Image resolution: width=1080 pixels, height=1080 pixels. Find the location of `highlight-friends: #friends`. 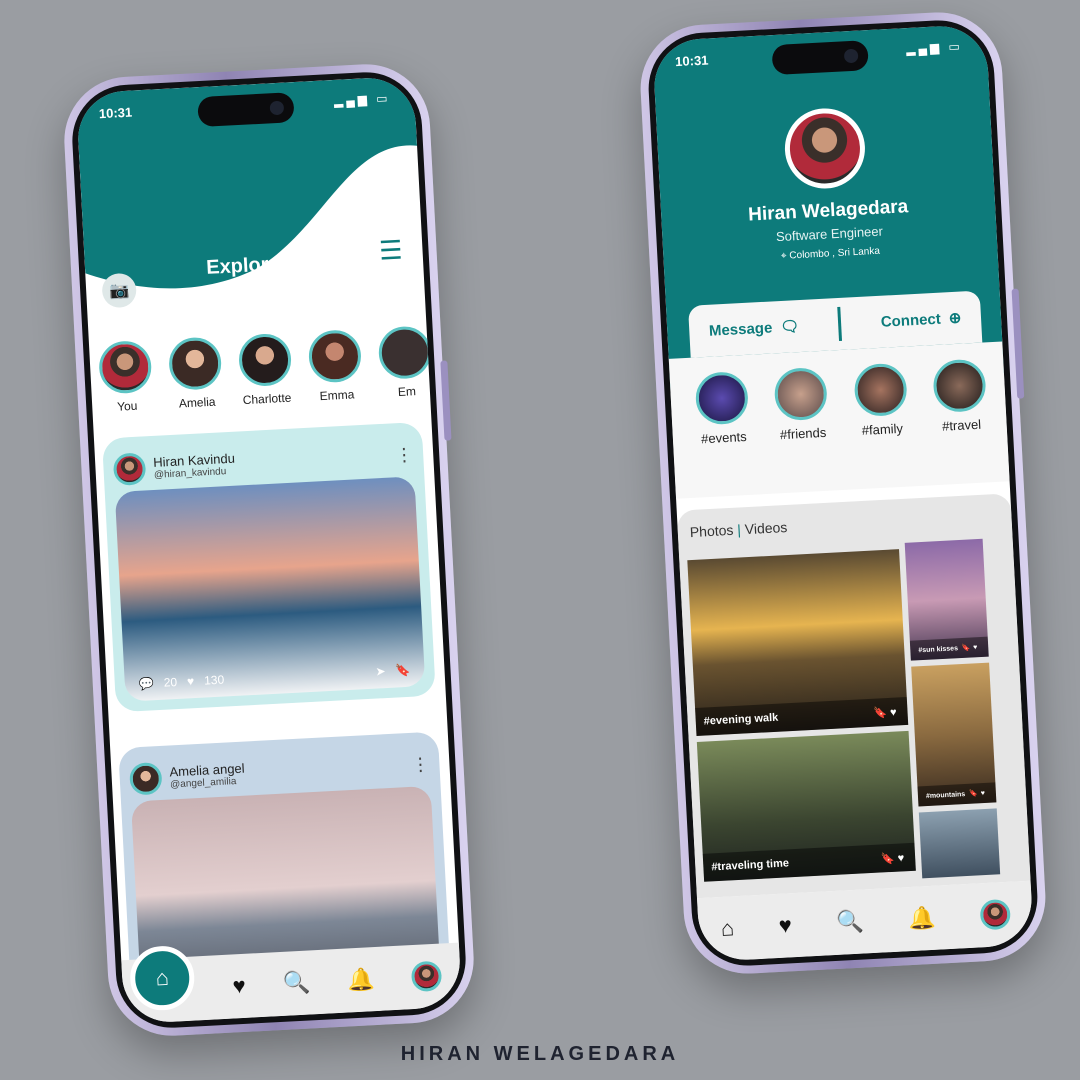

highlight-friends: #friends is located at coordinates (802, 404).